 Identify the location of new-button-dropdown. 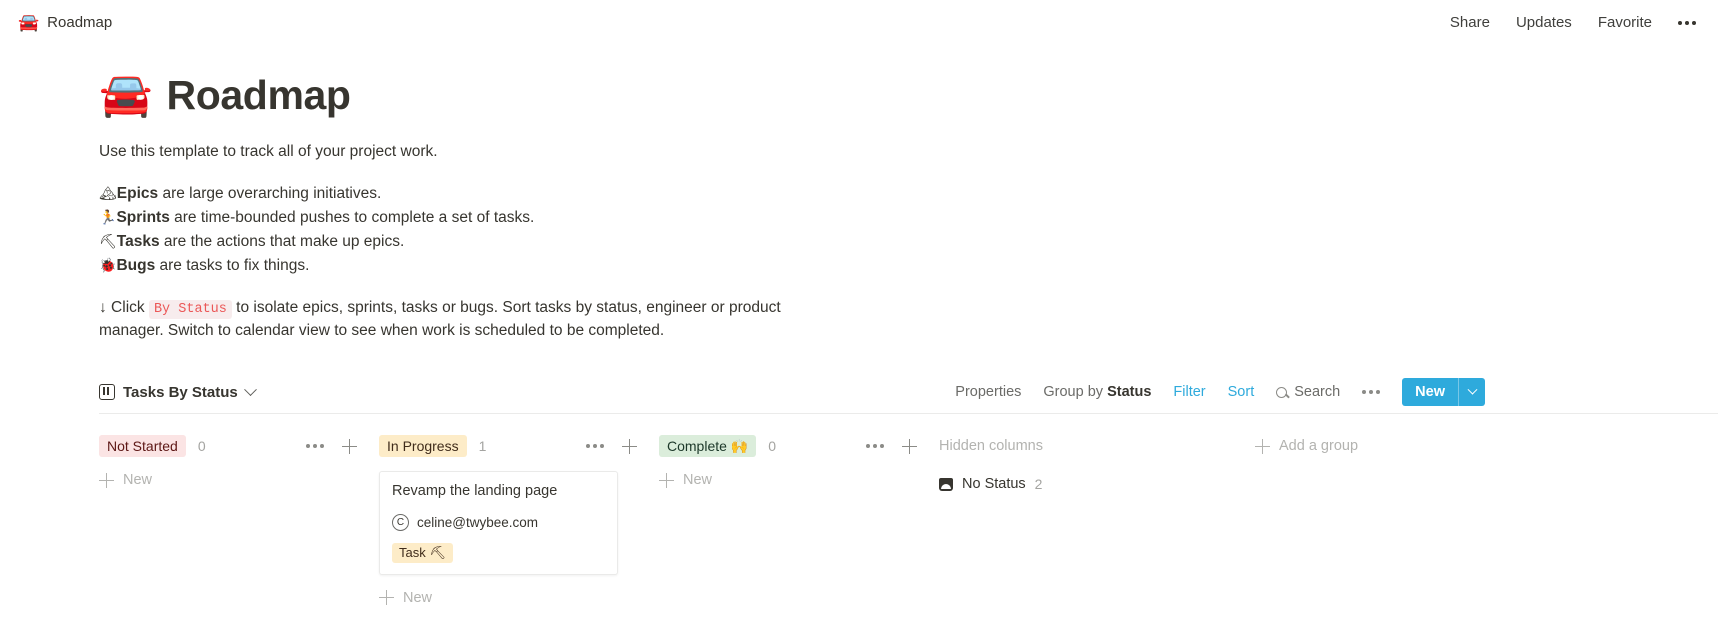
(1471, 392).